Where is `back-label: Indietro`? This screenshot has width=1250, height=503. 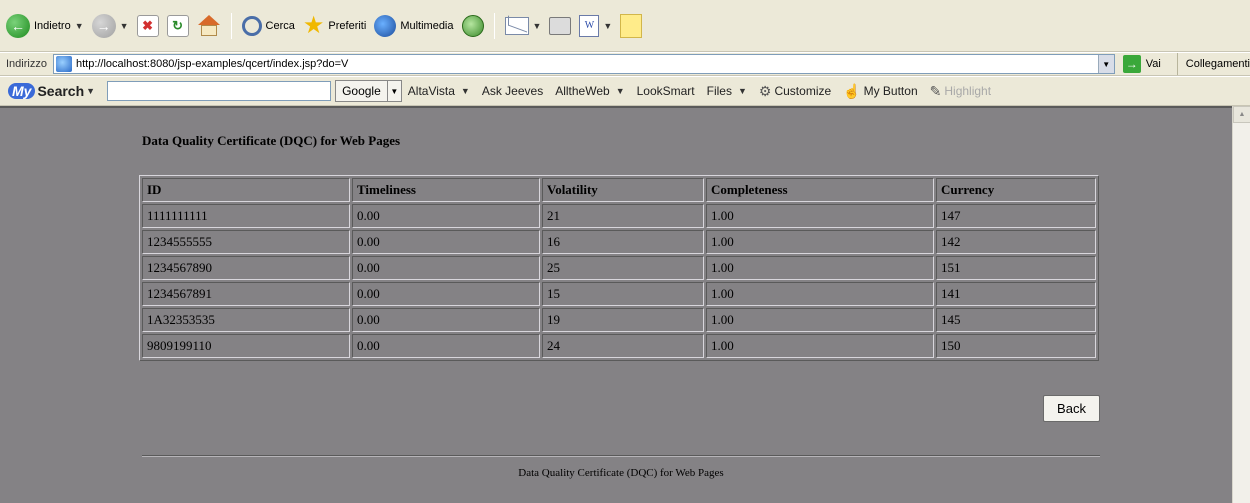 back-label: Indietro is located at coordinates (52, 25).